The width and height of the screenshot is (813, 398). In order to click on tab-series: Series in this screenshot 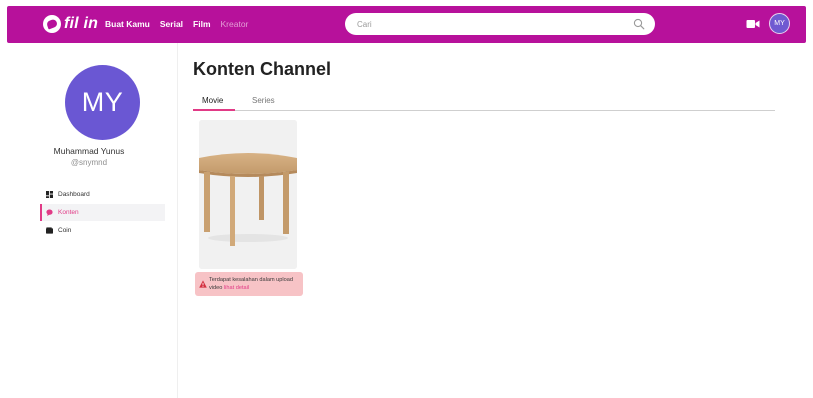, I will do `click(263, 100)`.